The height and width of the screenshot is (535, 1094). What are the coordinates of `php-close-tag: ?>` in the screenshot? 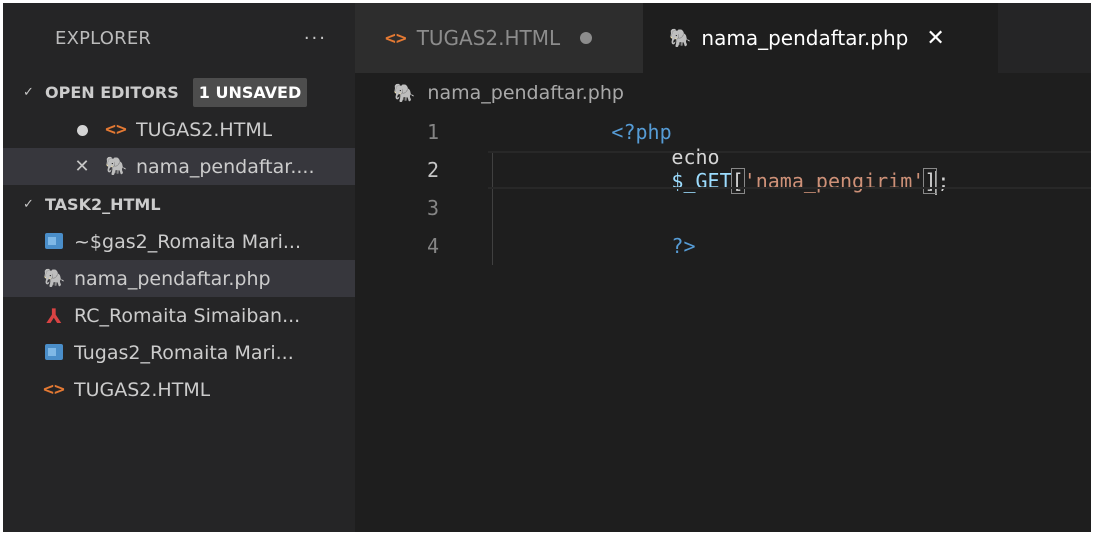 It's located at (683, 246).